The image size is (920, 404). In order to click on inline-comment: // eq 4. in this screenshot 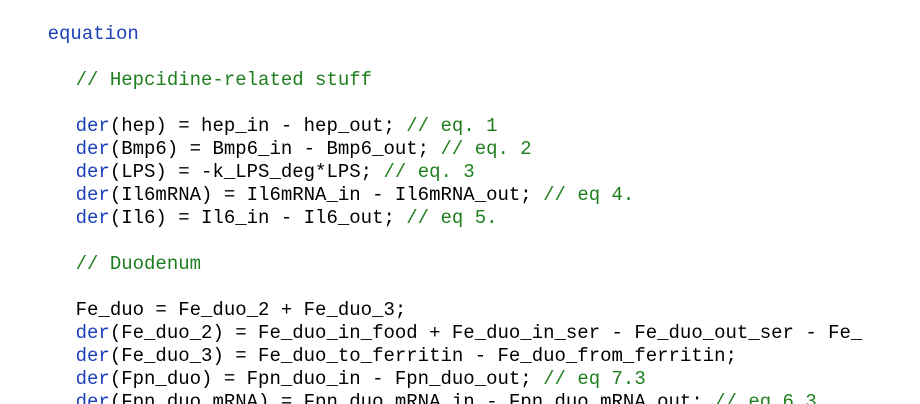, I will do `click(589, 195)`.